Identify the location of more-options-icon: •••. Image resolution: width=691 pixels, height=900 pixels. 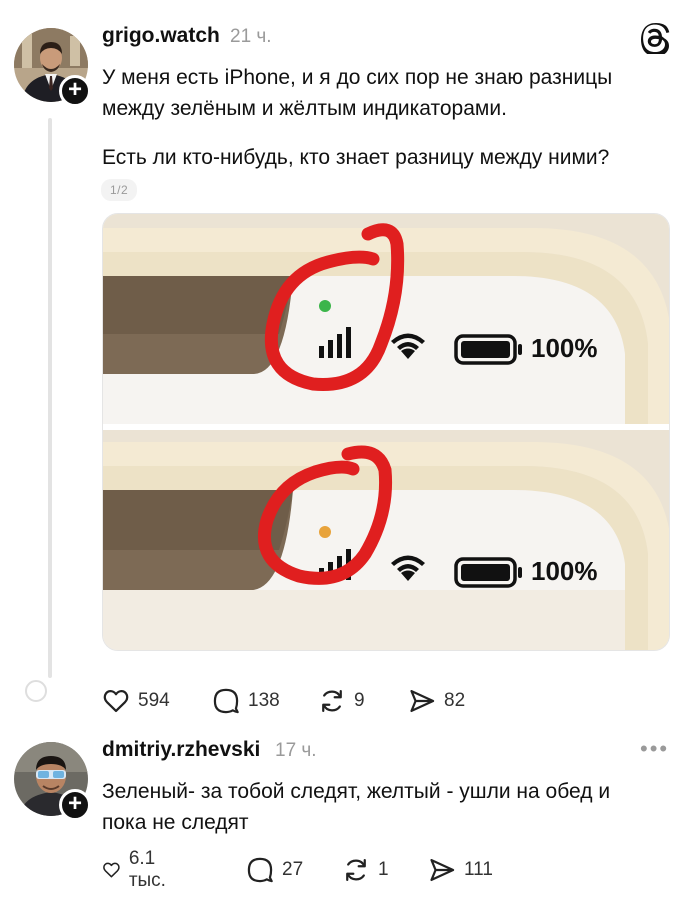
(654, 749).